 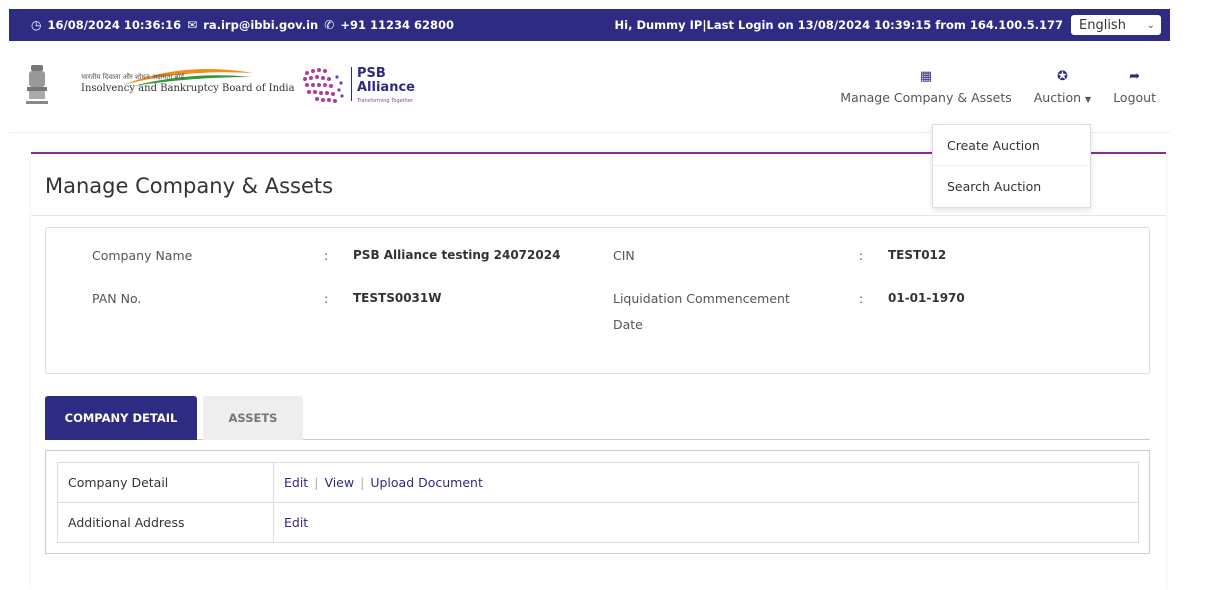 What do you see at coordinates (1102, 25) in the screenshot?
I see `language-value: English` at bounding box center [1102, 25].